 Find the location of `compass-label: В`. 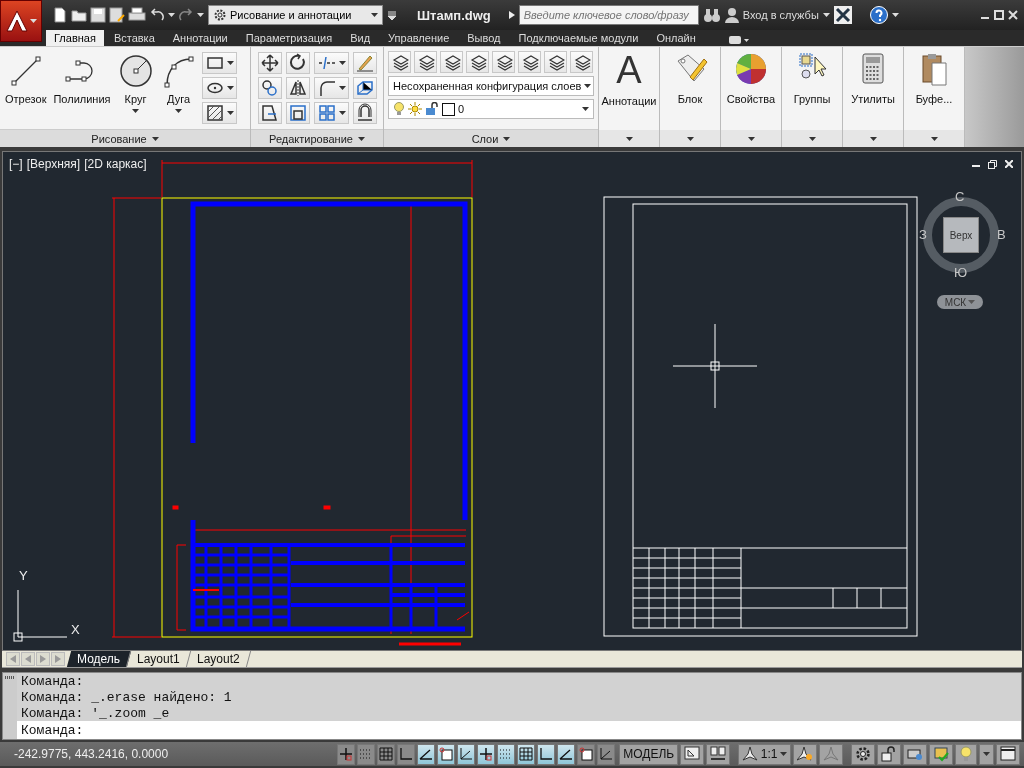

compass-label: В is located at coordinates (1001, 234).